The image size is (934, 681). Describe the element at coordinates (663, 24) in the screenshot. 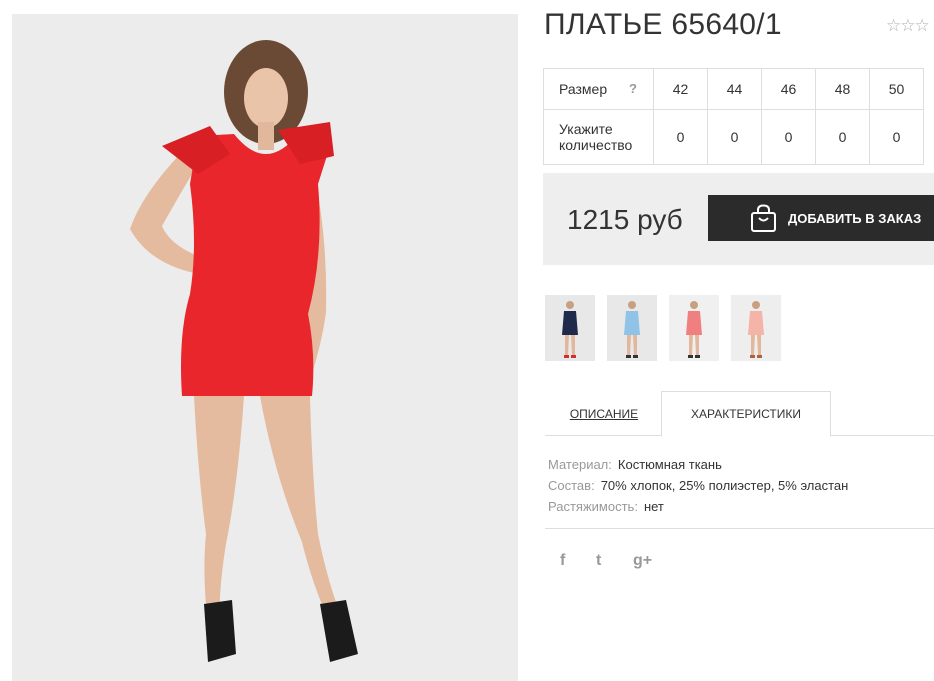

I see `product-title: ПЛАТЬЕ 65640/1` at that location.